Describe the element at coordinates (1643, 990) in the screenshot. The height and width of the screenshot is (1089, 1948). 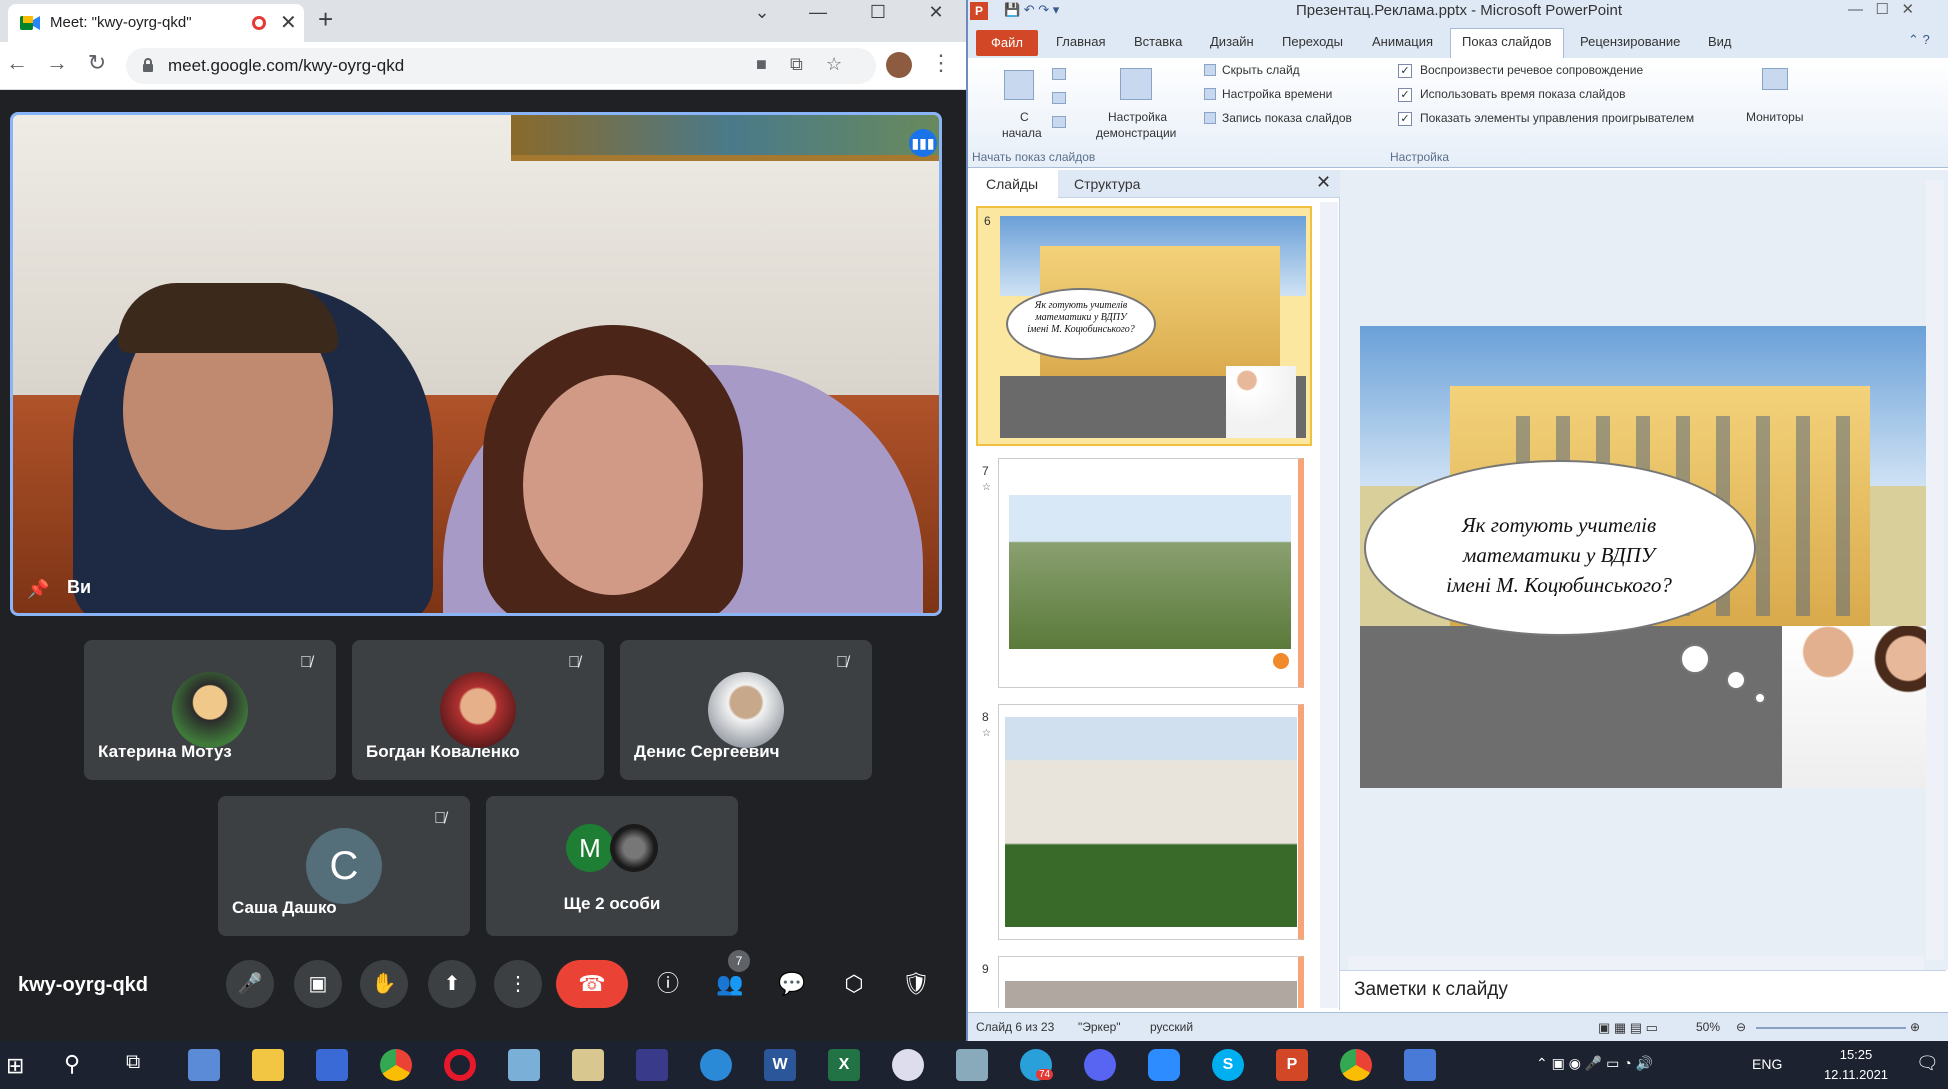
I see `notes-pane: Заметки к слайду` at that location.